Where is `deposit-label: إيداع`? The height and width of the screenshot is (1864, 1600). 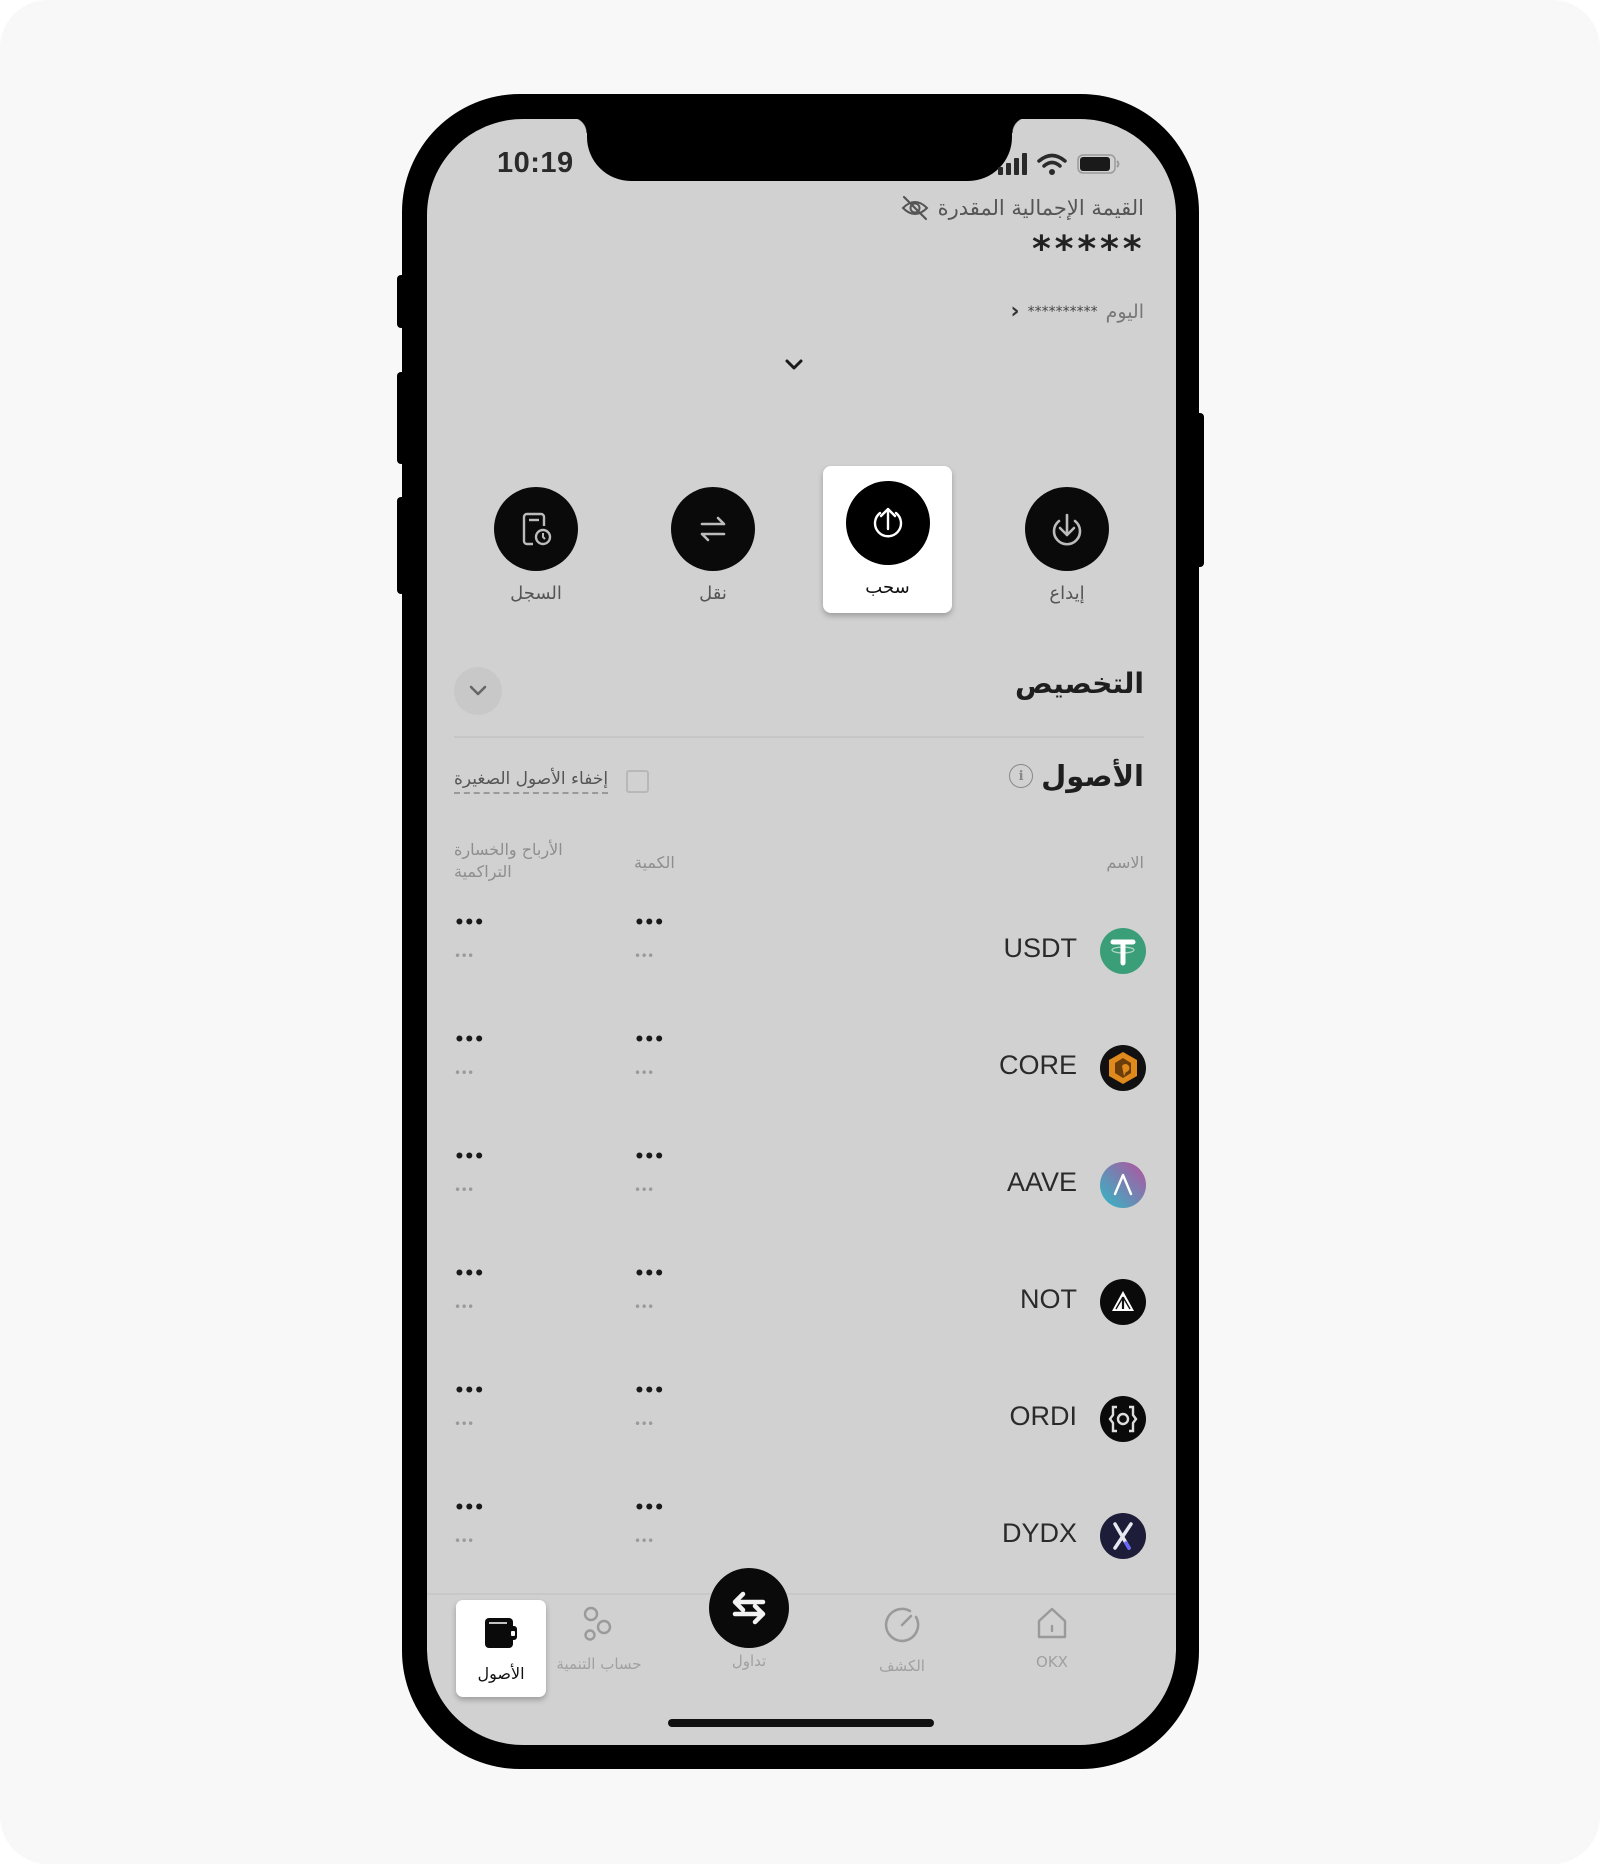
deposit-label: إيداع is located at coordinates (1067, 593).